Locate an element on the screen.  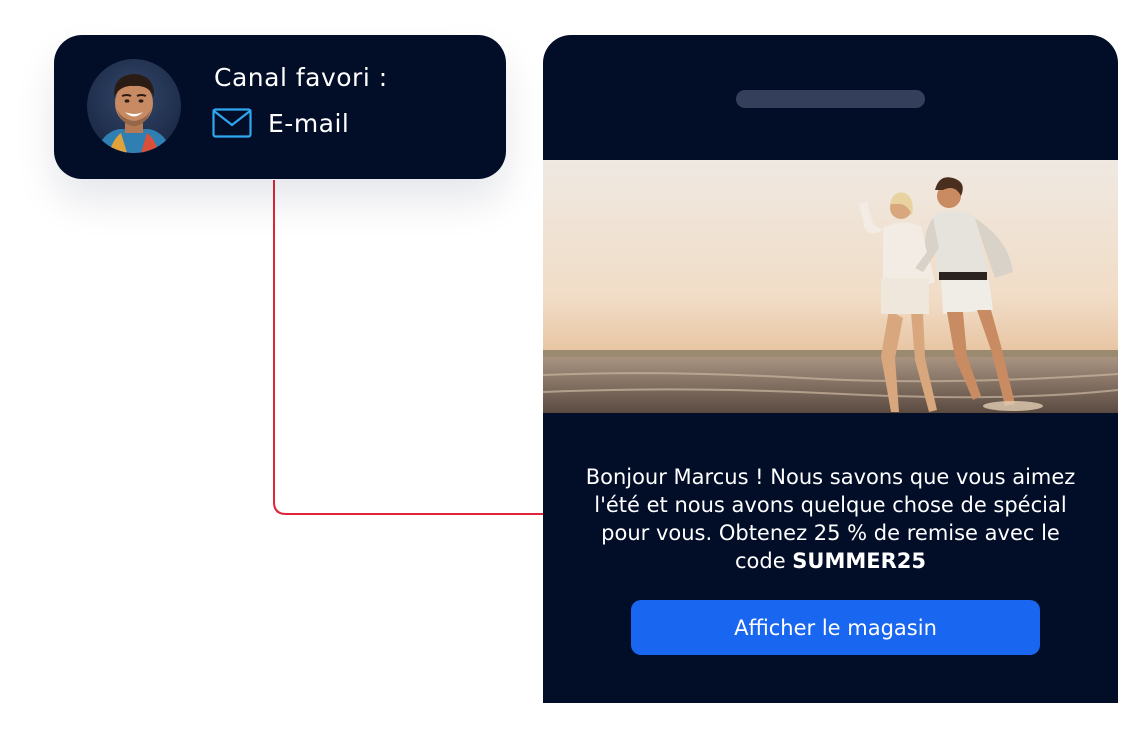
profile-card: Canal favori : E-mail is located at coordinates (280, 107).